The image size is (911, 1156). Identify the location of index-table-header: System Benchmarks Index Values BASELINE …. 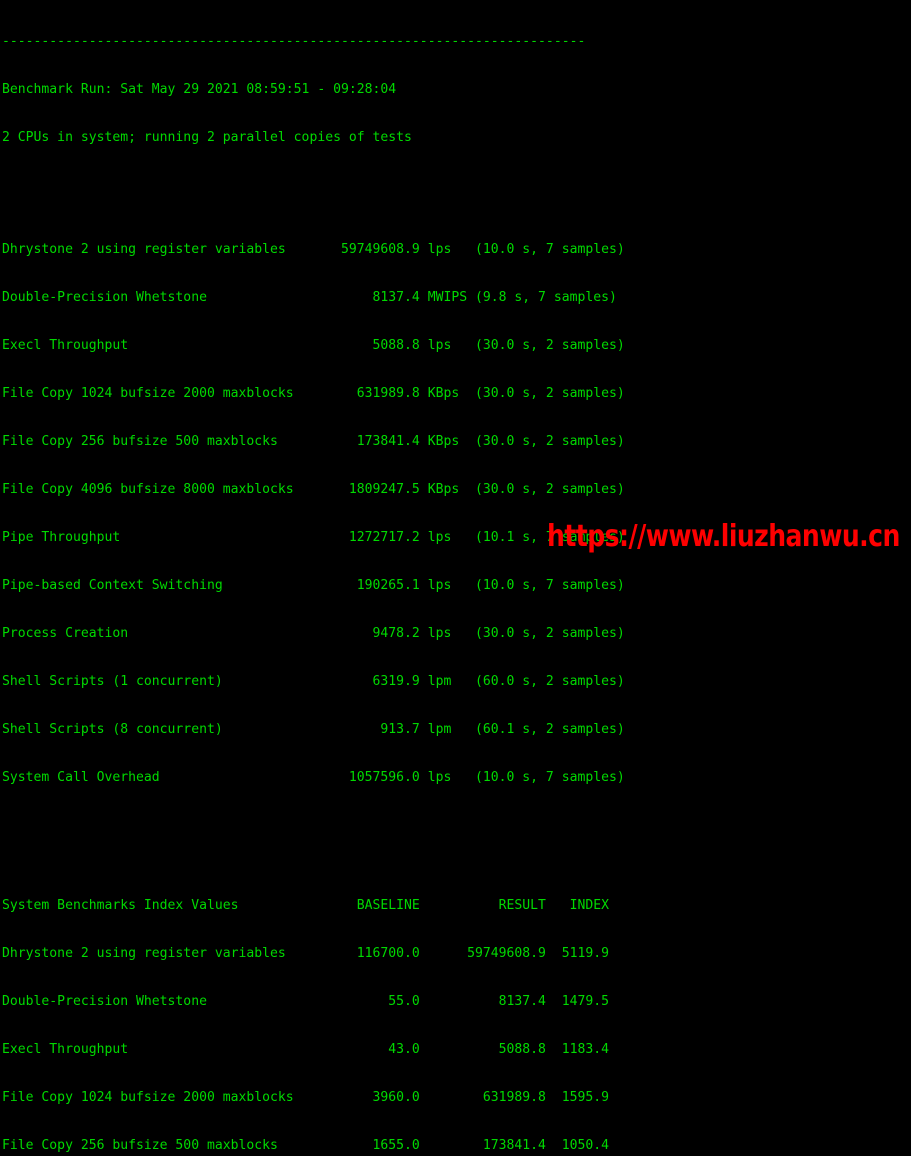
(305, 905).